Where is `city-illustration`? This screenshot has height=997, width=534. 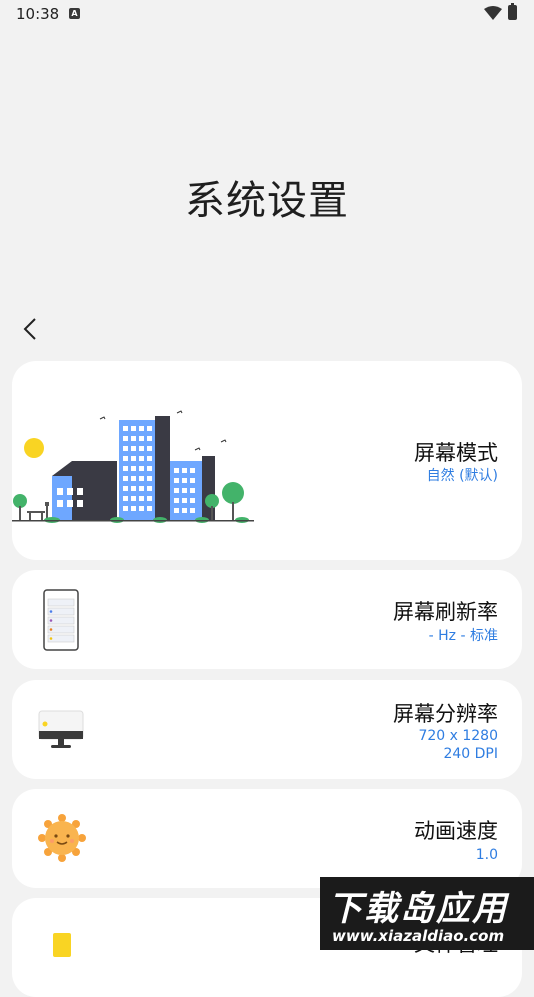
city-illustration is located at coordinates (133, 466).